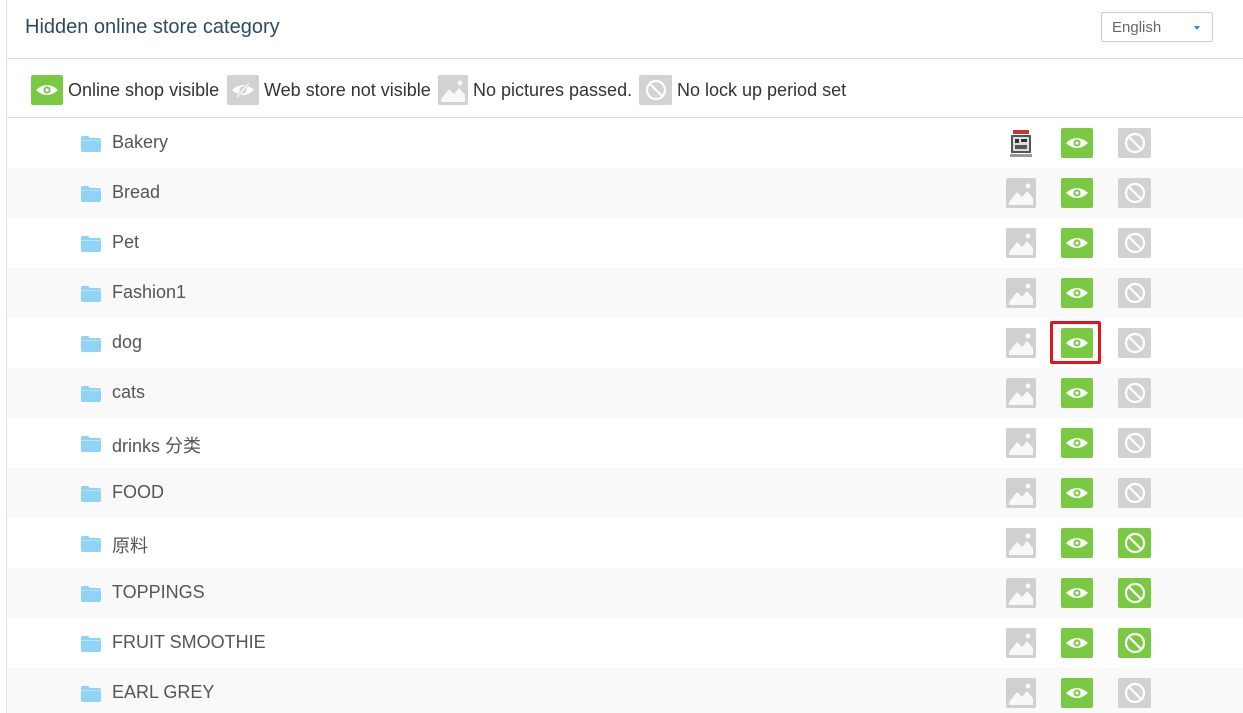 This screenshot has height=713, width=1243. Describe the element at coordinates (762, 89) in the screenshot. I see `legend-no-lock-label: No lock up period set` at that location.